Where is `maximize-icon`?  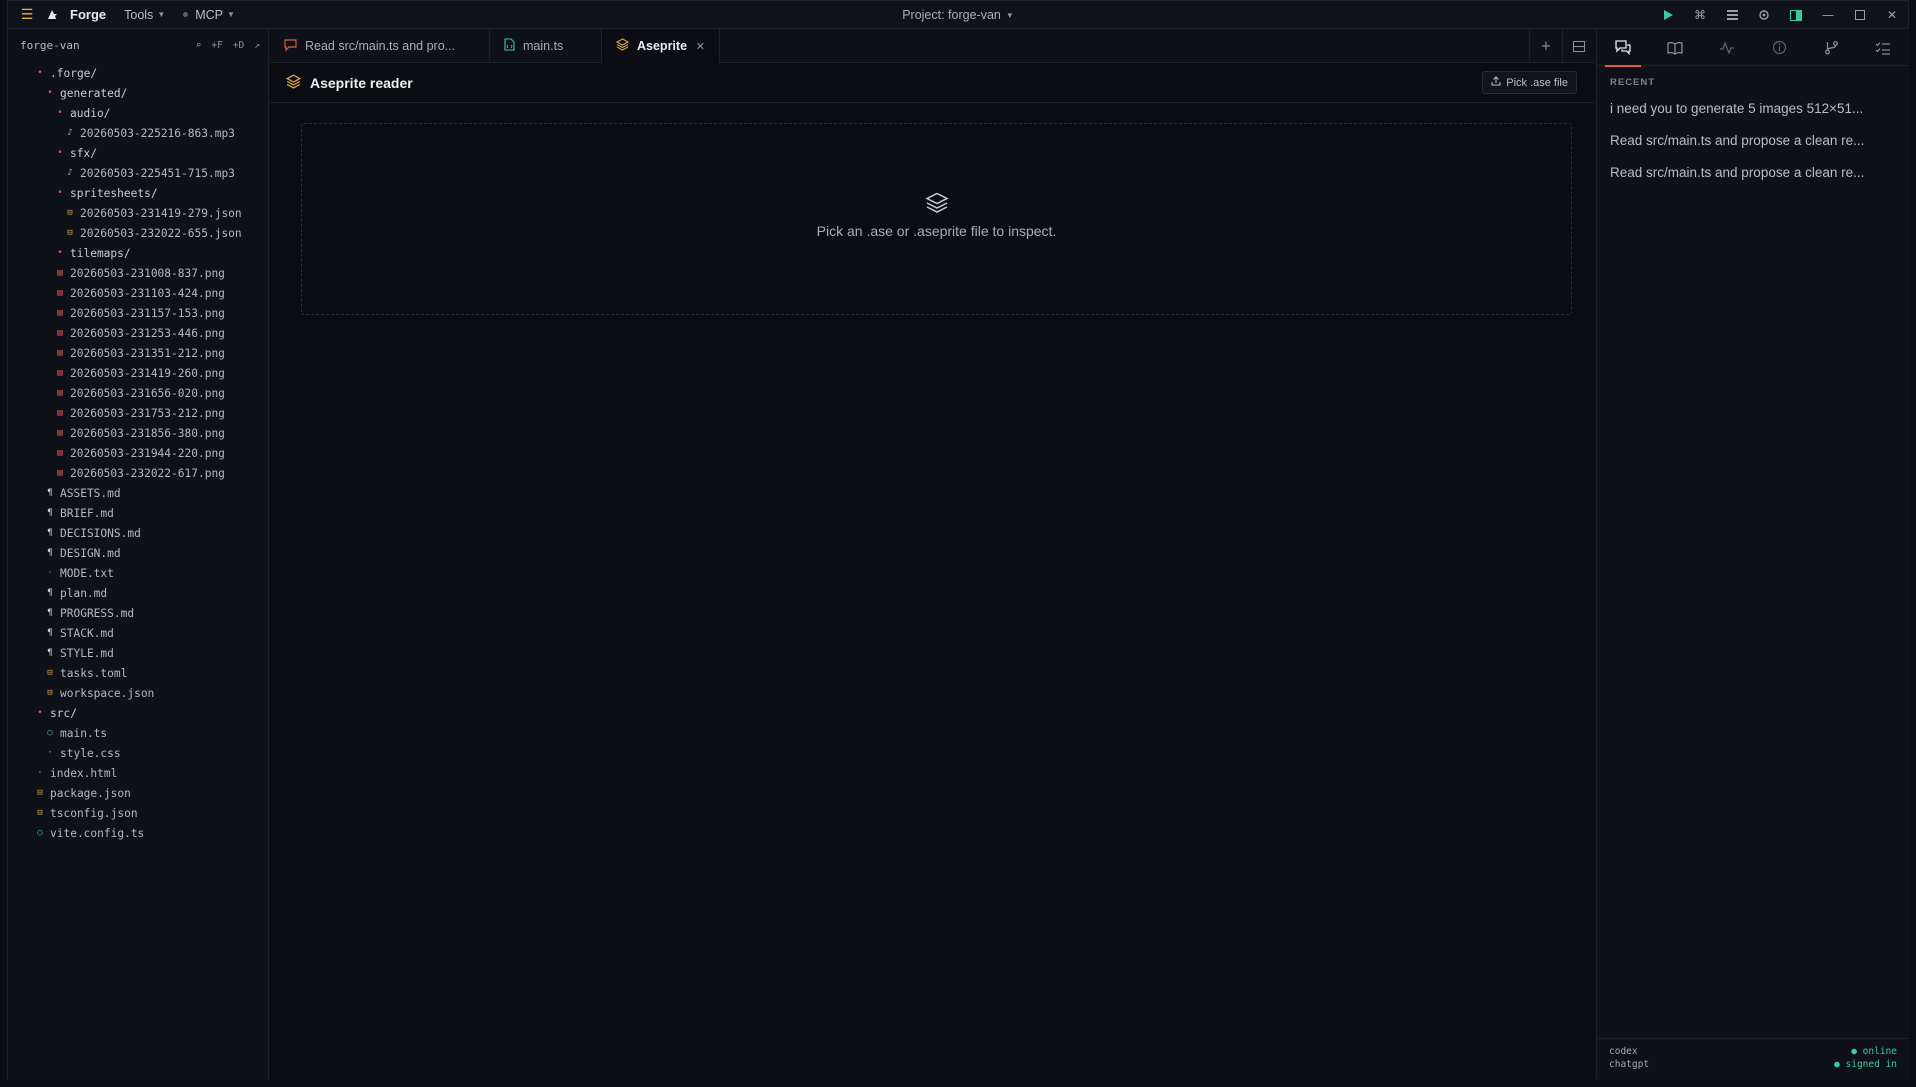 maximize-icon is located at coordinates (1860, 15).